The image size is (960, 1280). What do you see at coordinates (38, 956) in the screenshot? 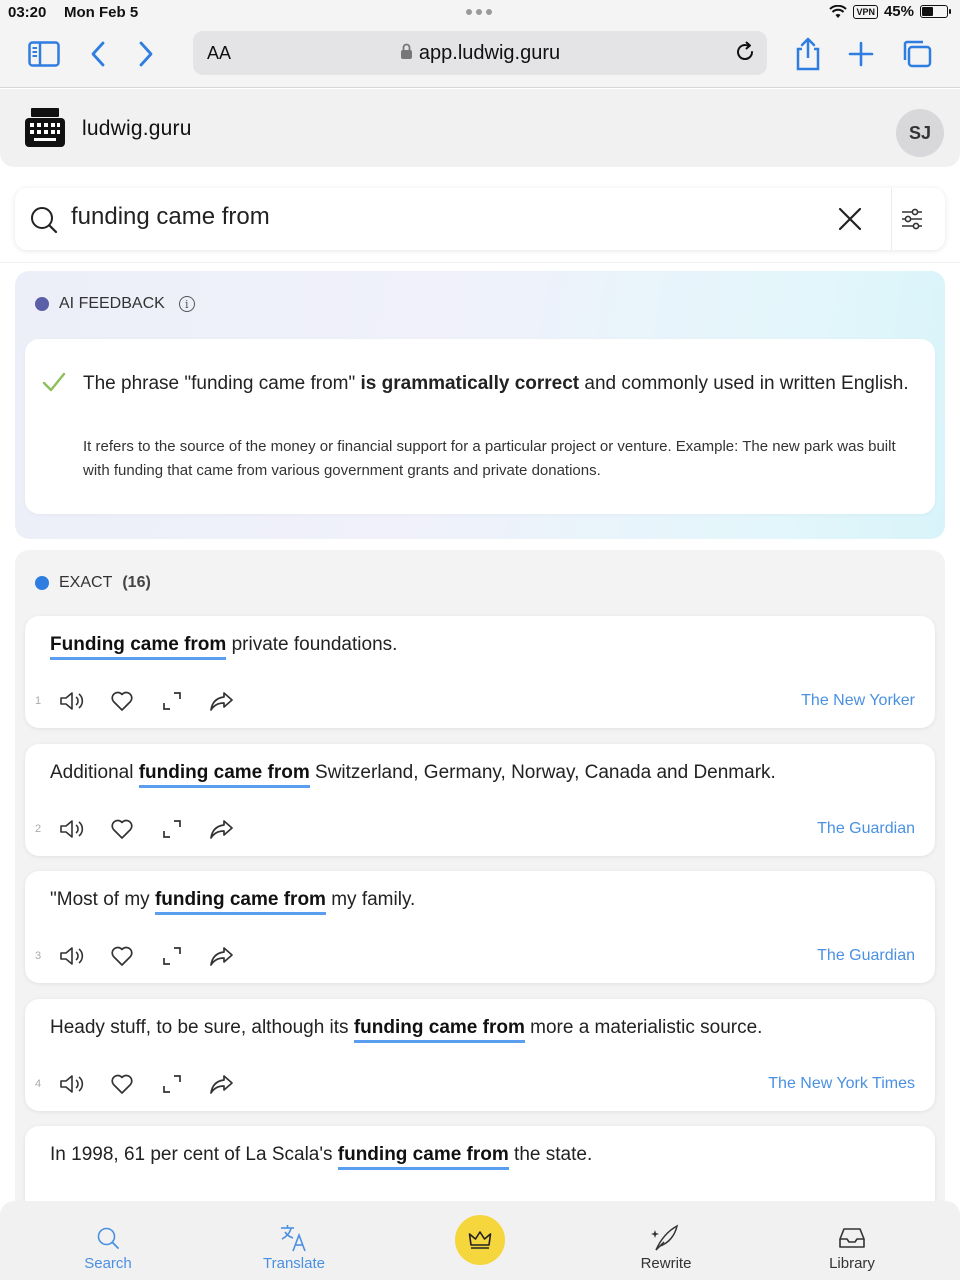
I see `result-number: 3` at bounding box center [38, 956].